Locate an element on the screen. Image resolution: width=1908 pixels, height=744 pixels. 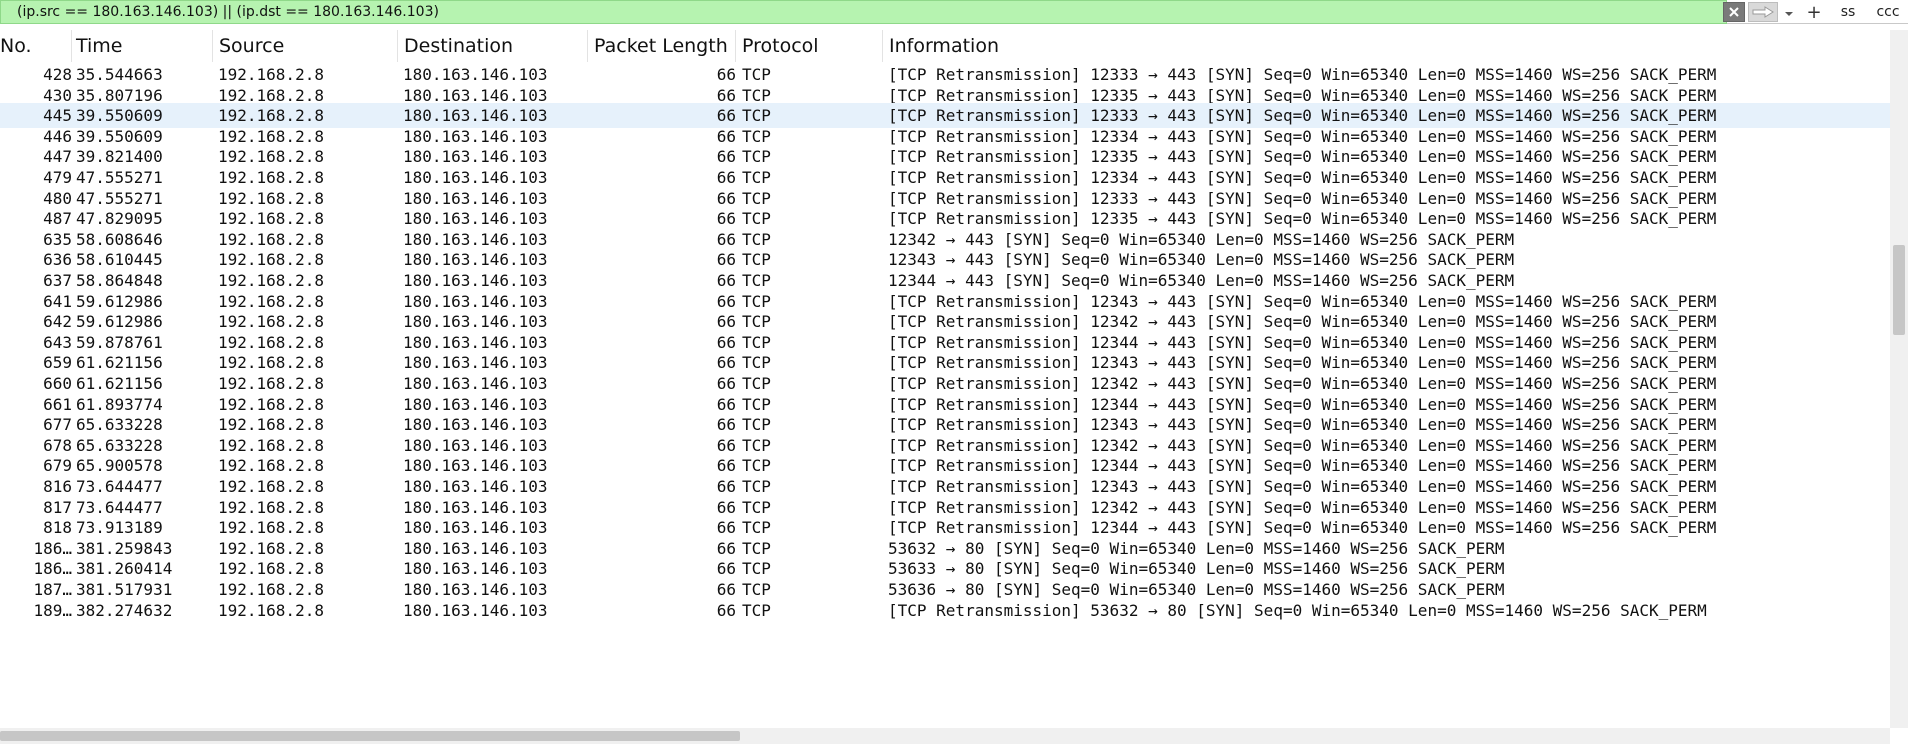
vertical-scrollbar is located at coordinates (1899, 379).